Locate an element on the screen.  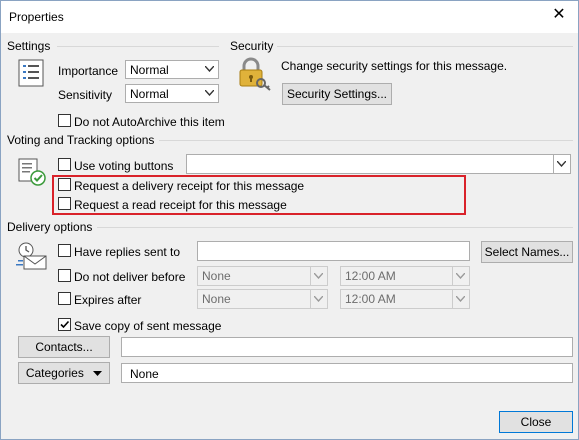
categories-input: None is located at coordinates (347, 373).